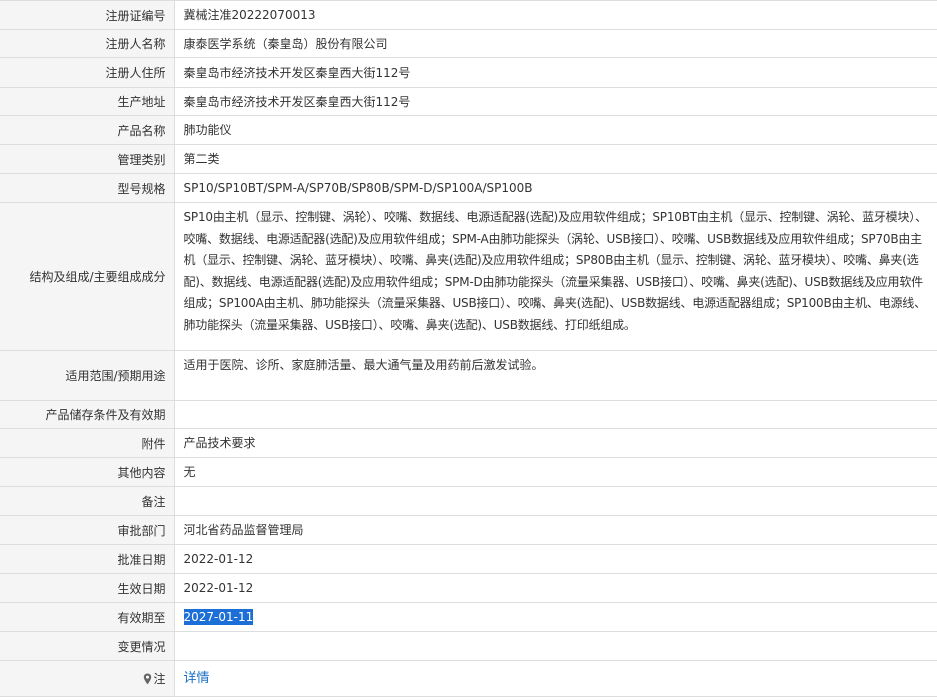  I want to click on table-row: 生产地址 秦皇岛市经济技术开发区秦皇西大街112号, so click(468, 101).